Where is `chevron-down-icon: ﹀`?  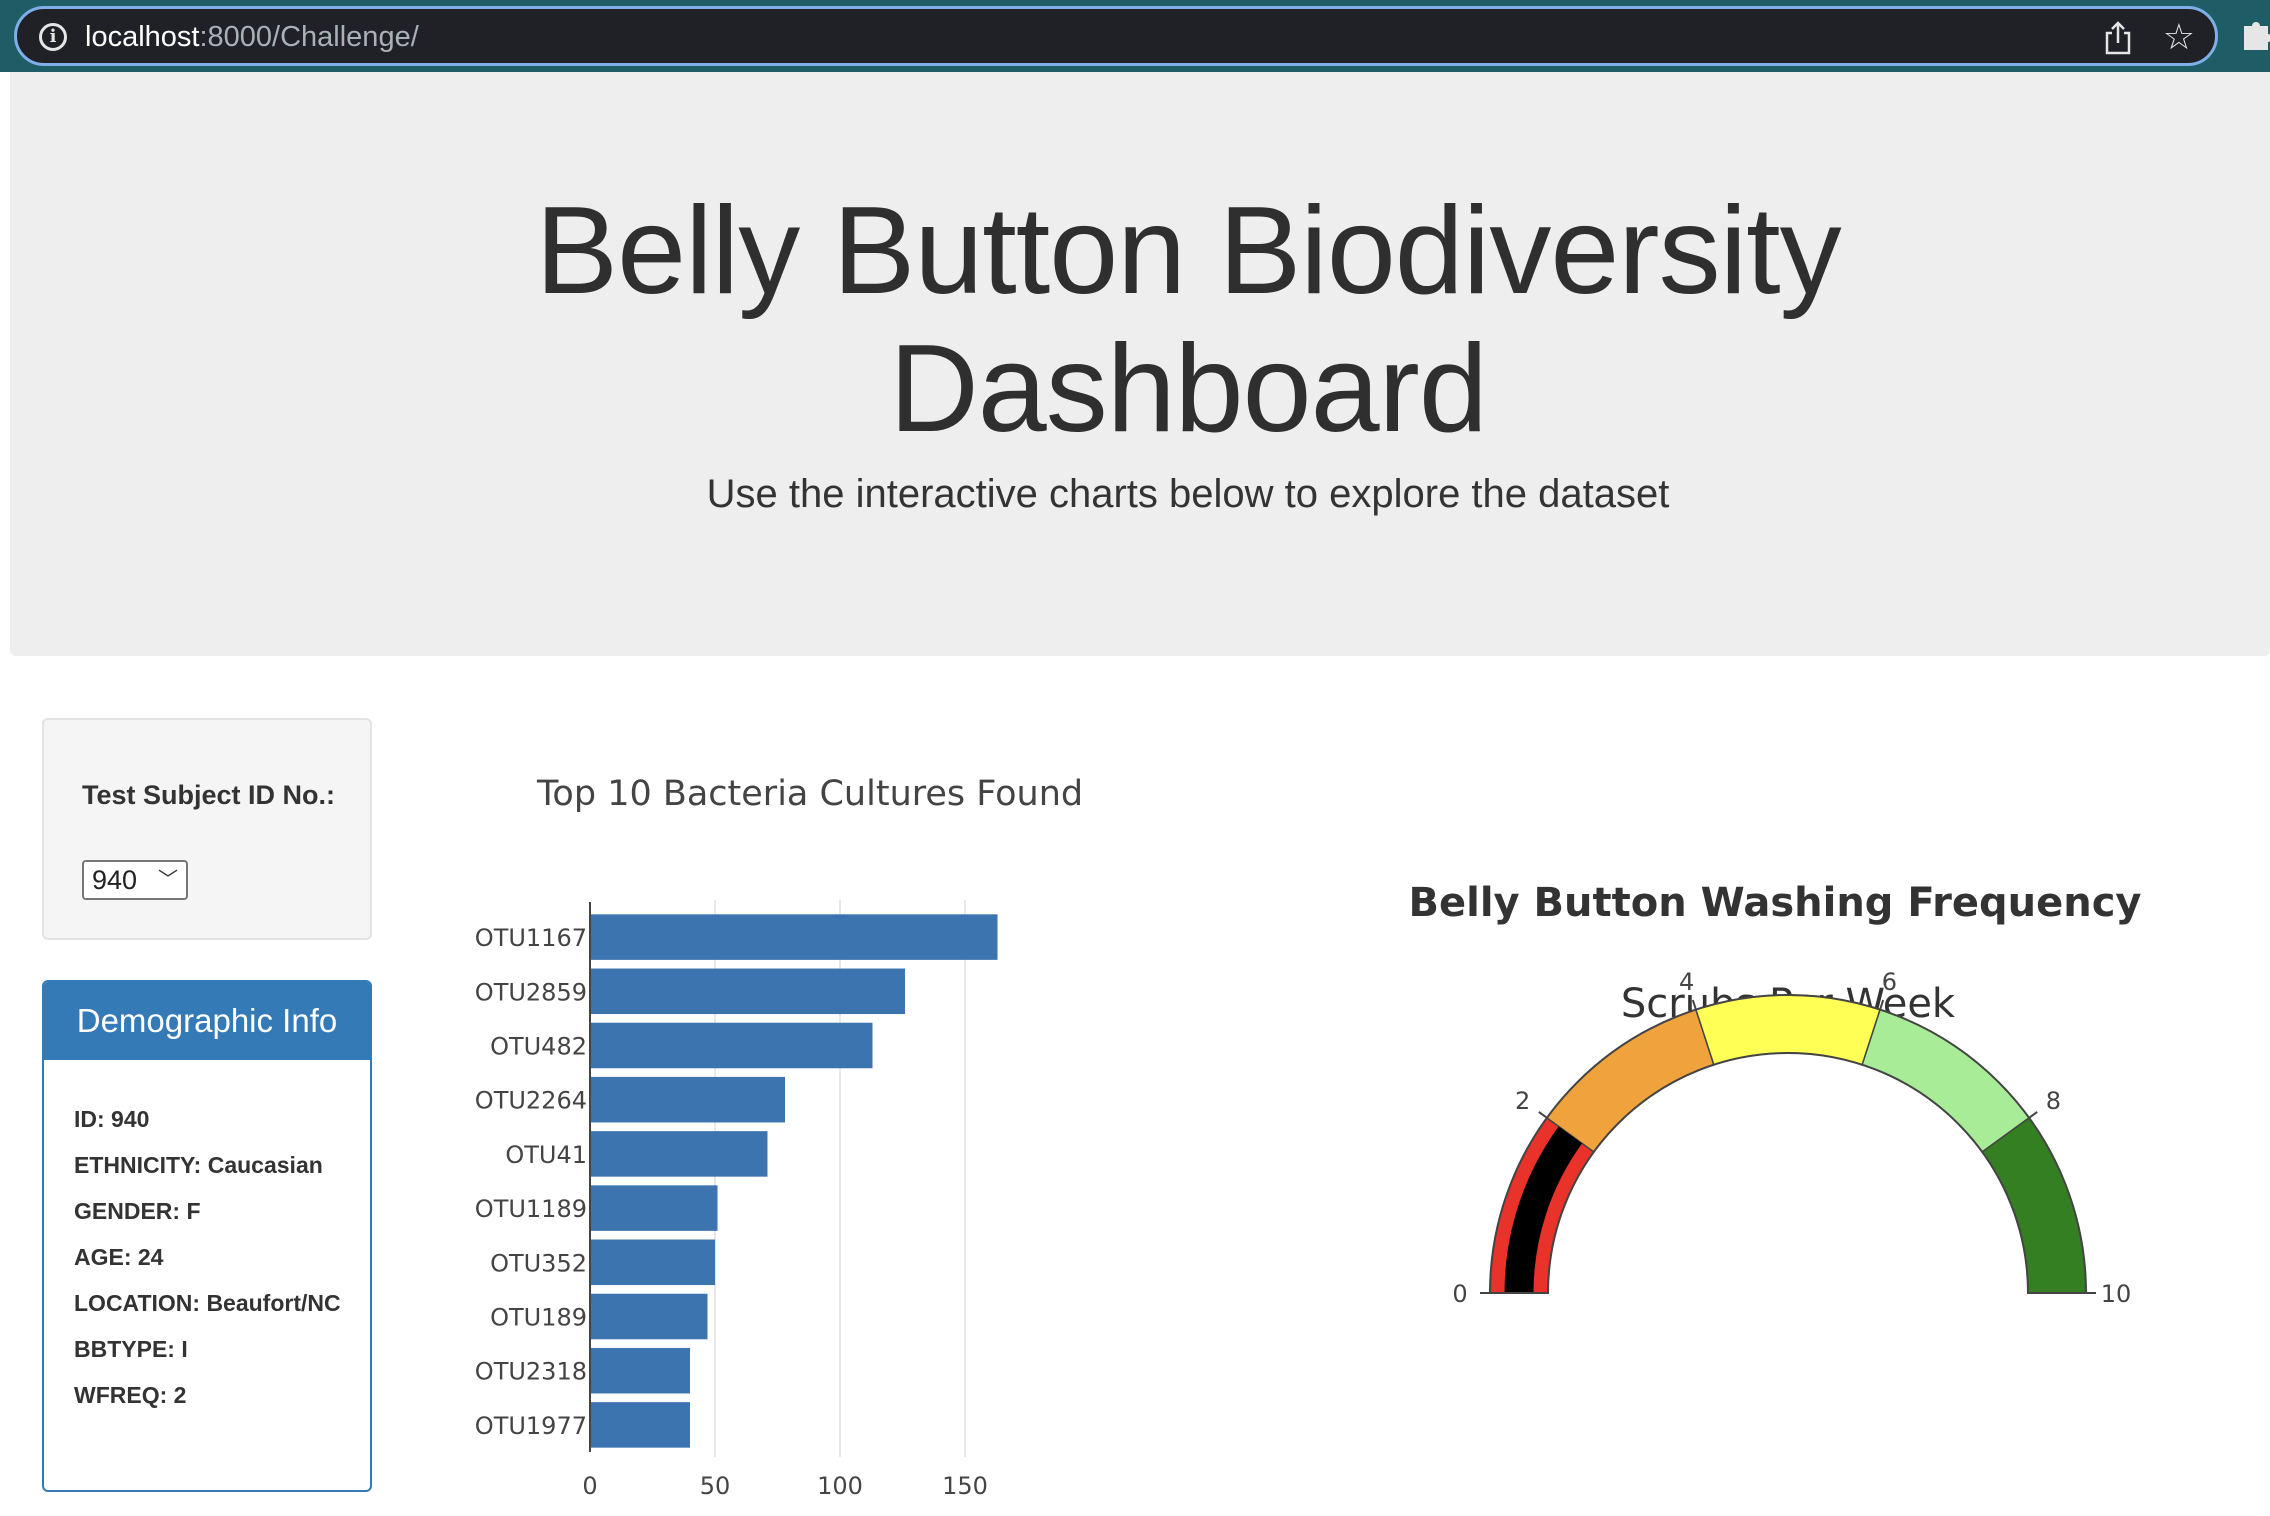
chevron-down-icon: ﹀ is located at coordinates (168, 880).